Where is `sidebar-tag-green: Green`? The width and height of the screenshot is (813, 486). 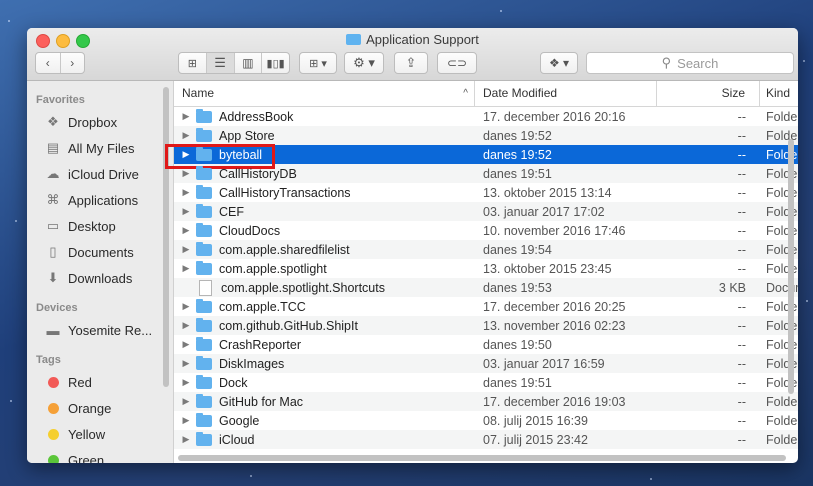
sidebar-tag-green: Green is located at coordinates (100, 455).